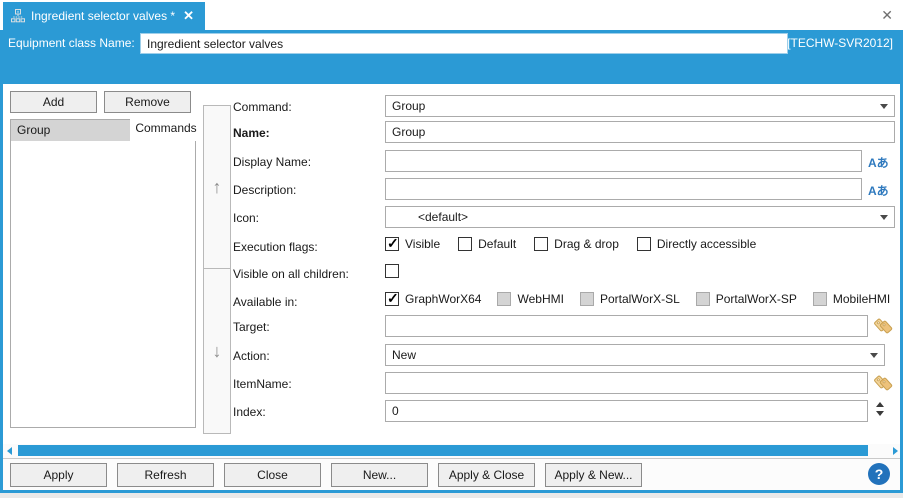 This screenshot has width=903, height=498. I want to click on target-label: Target:, so click(251, 327).